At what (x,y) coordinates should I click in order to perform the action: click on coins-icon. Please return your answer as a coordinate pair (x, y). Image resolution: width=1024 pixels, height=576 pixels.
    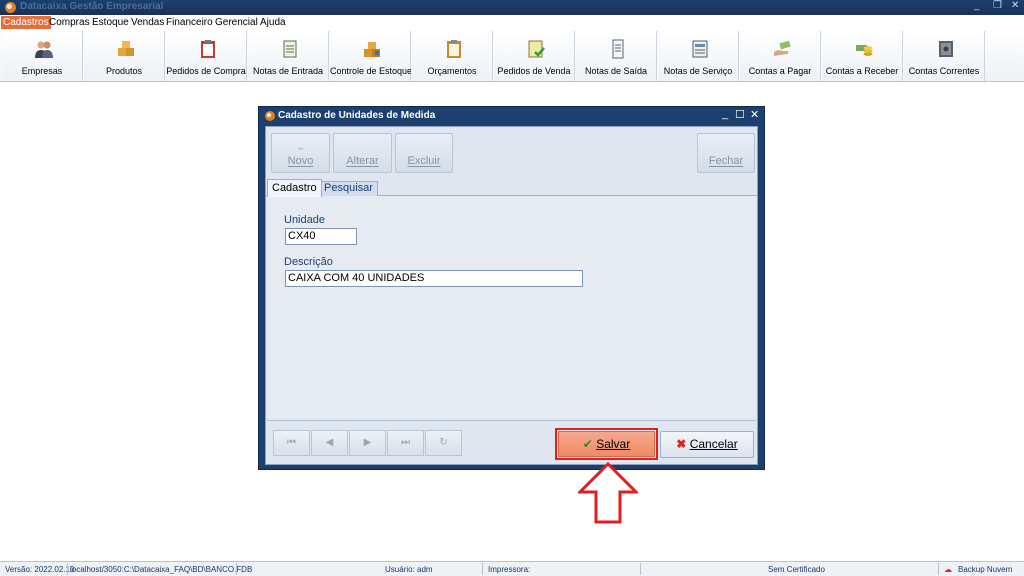
    Looking at the image, I should click on (864, 50).